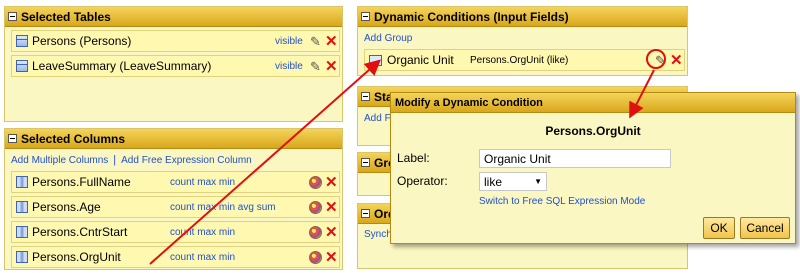 Image resolution: width=800 pixels, height=273 pixels. I want to click on column-row: Persons.OrgUnit count max min ✕, so click(175, 257).